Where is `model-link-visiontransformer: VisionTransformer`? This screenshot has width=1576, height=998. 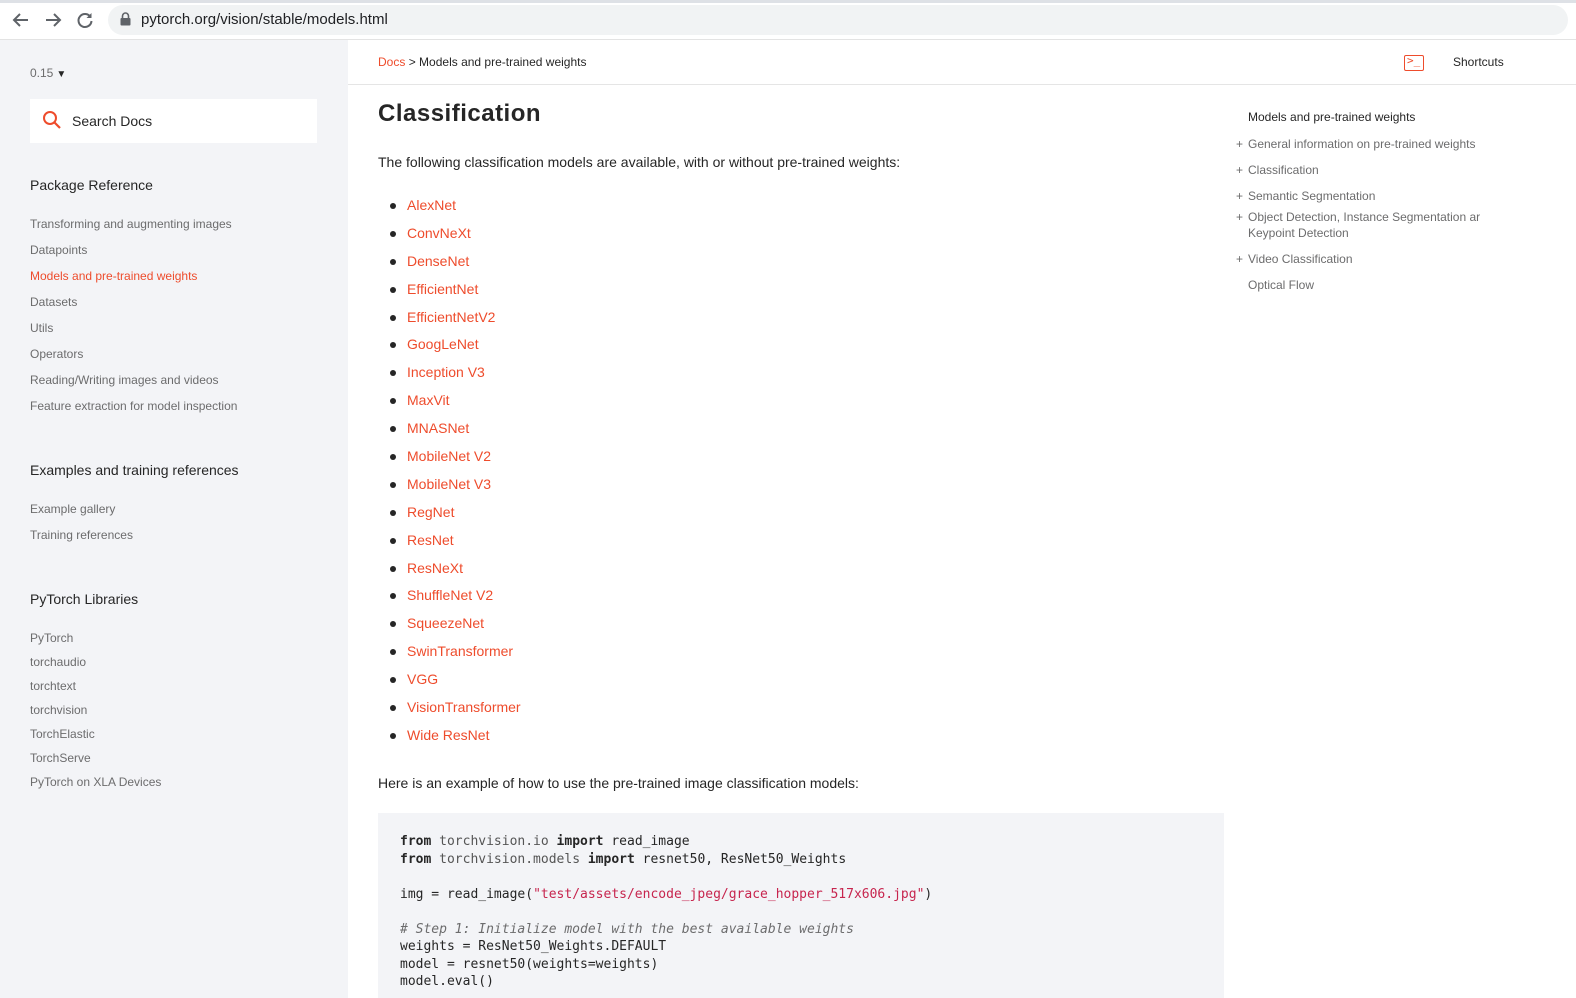
model-link-visiontransformer: VisionTransformer is located at coordinates (464, 707).